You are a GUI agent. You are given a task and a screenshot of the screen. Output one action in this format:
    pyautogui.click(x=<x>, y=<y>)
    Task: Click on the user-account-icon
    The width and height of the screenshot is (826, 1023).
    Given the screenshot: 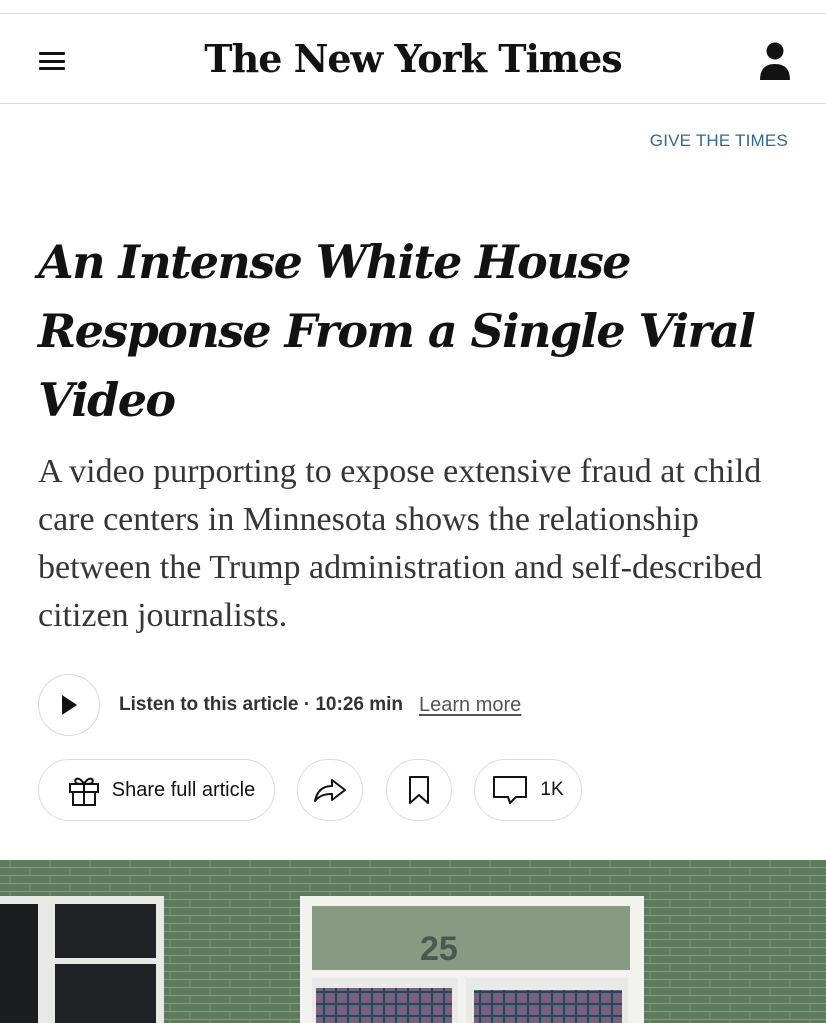 What is the action you would take?
    pyautogui.click(x=775, y=61)
    